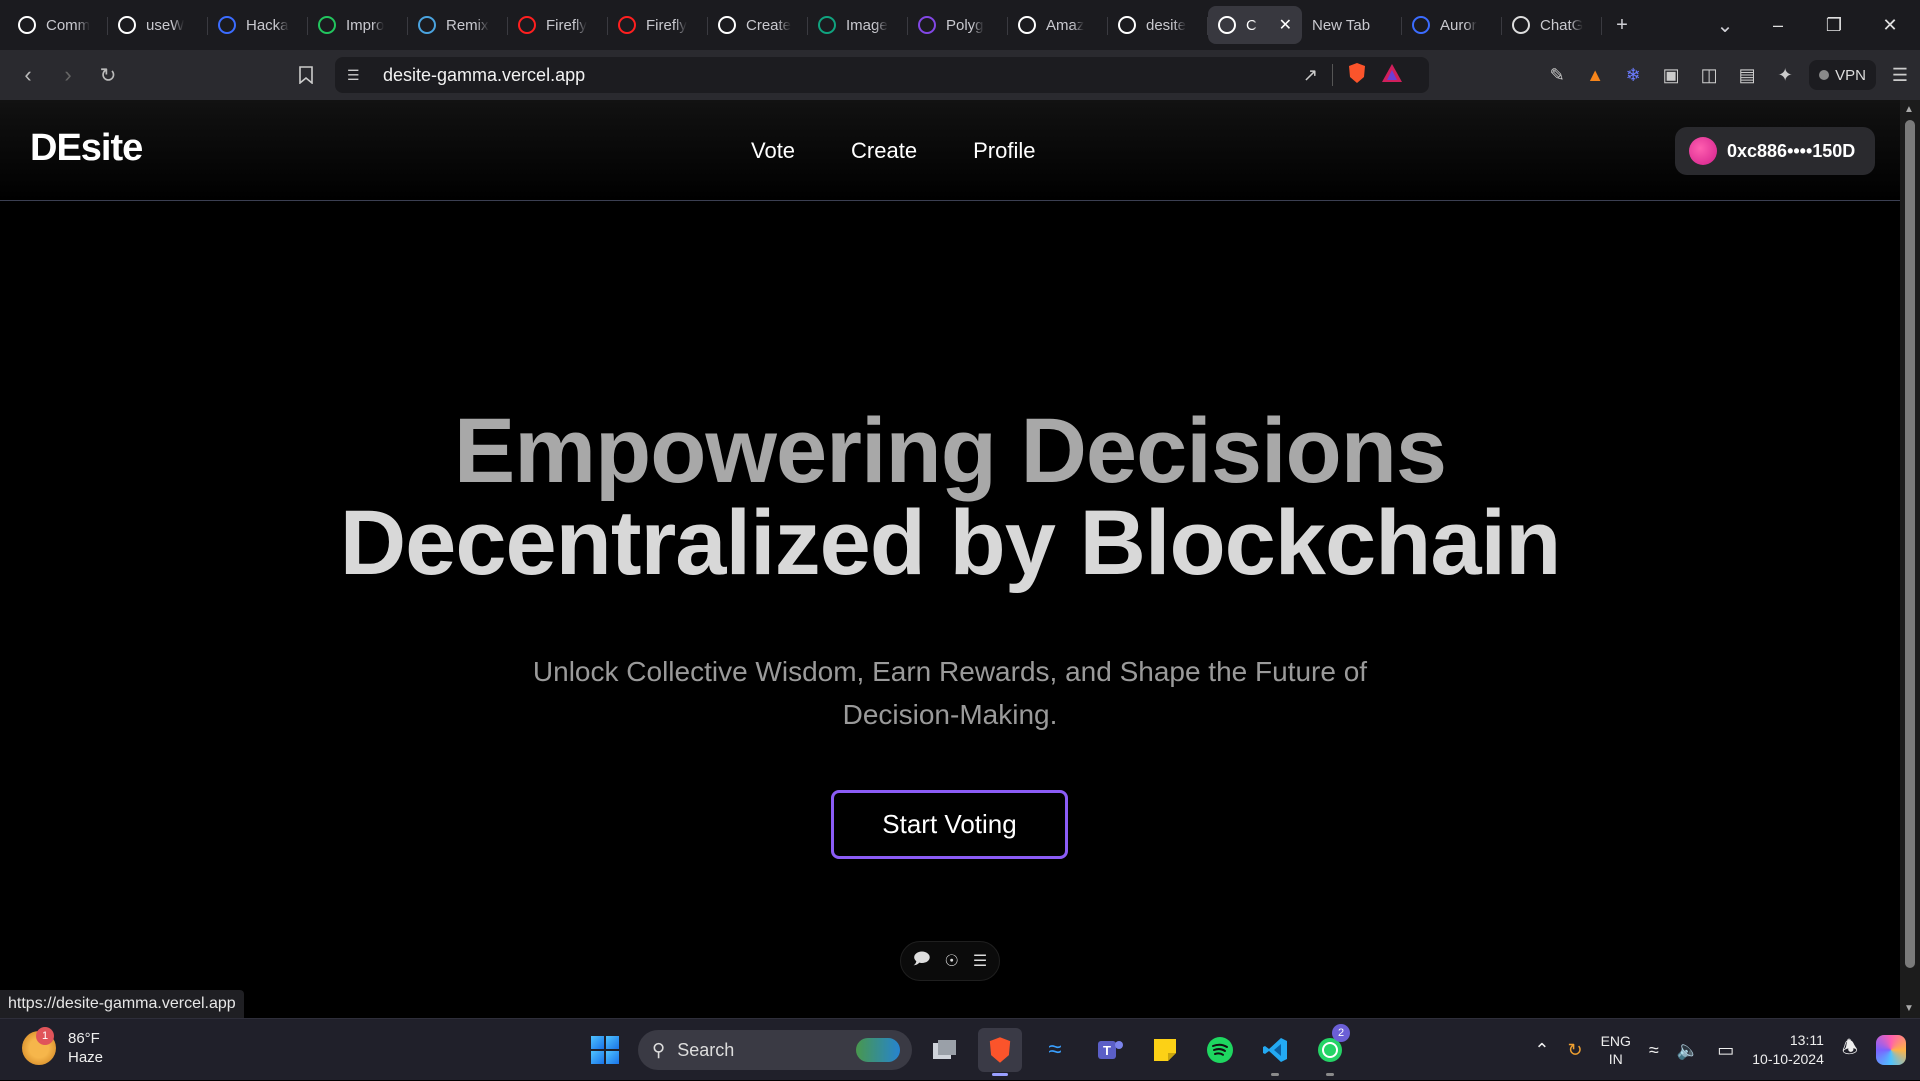 This screenshot has height=1081, width=1920. I want to click on browser-tab: Hacka, so click(258, 25).